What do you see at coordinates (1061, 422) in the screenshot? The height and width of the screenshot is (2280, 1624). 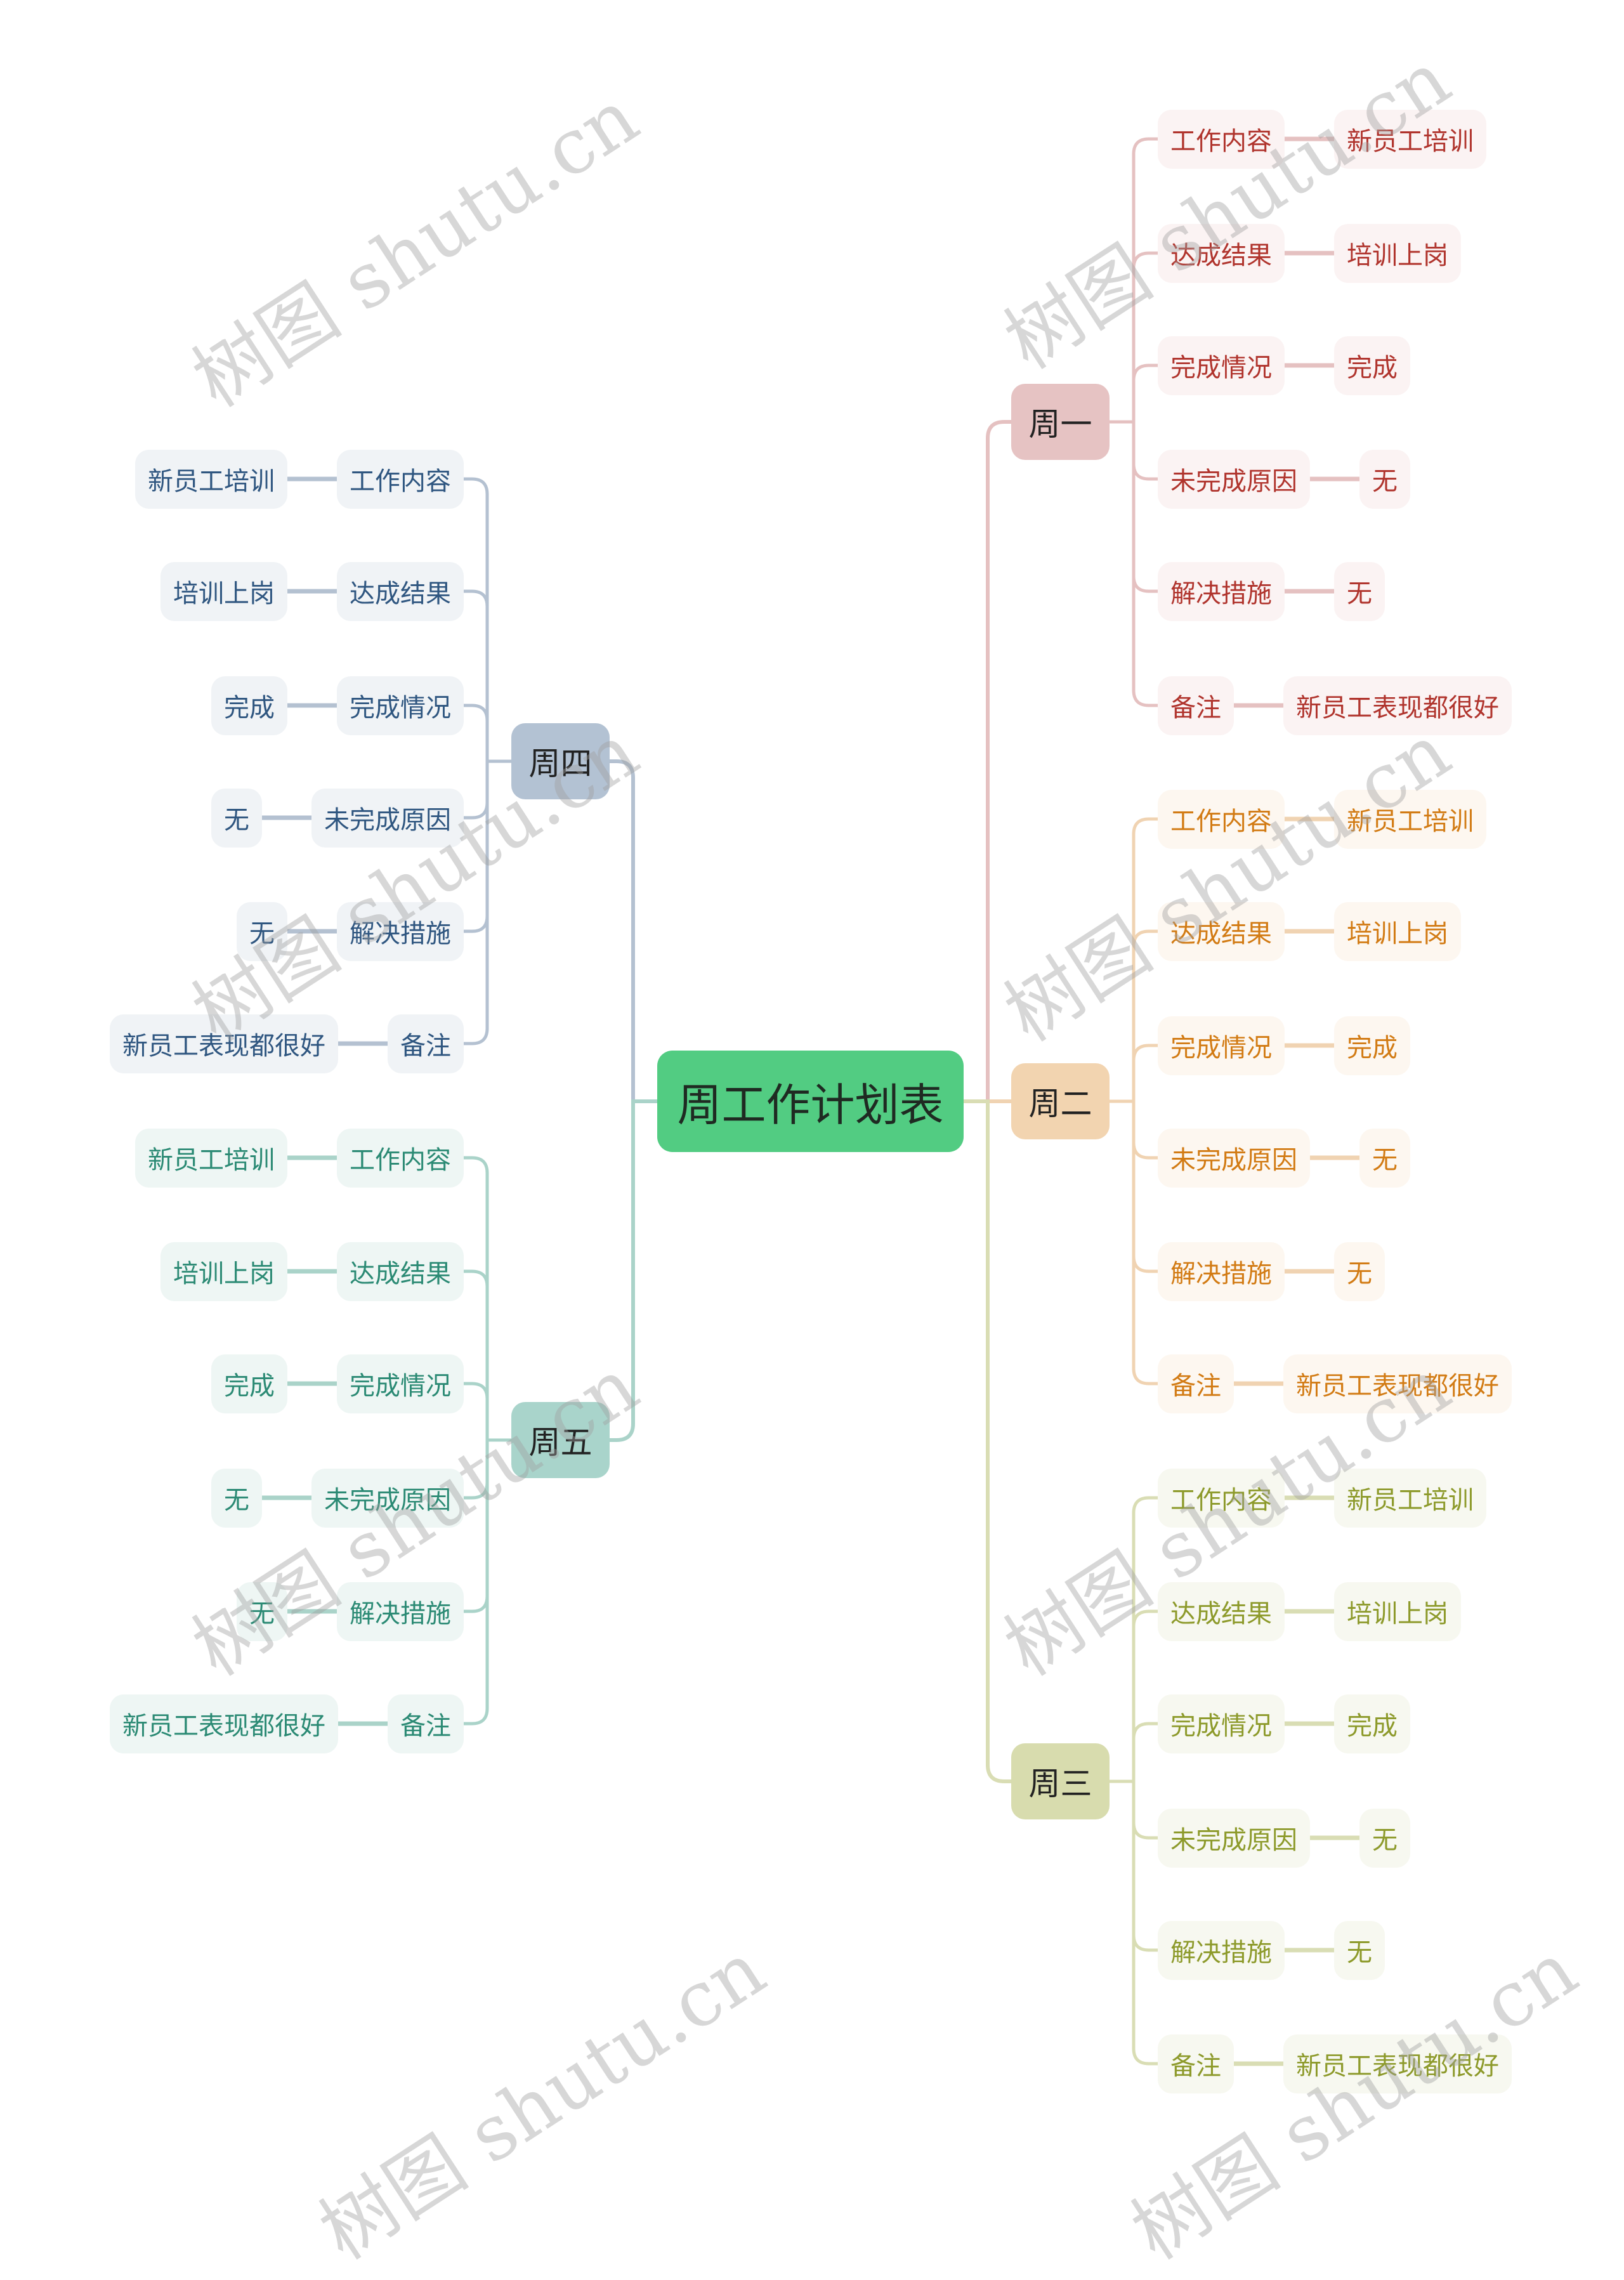 I see `branch-node-1: 周一` at bounding box center [1061, 422].